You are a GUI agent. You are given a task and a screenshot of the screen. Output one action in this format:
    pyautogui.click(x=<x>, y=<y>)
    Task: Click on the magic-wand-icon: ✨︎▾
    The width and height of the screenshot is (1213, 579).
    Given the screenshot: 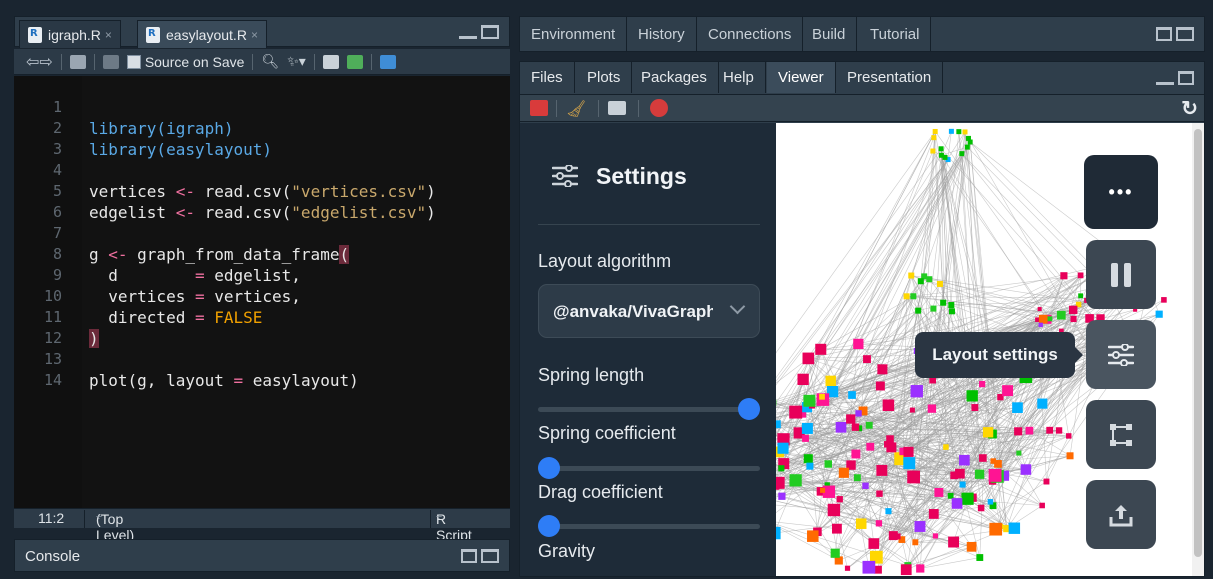 What is the action you would take?
    pyautogui.click(x=296, y=61)
    